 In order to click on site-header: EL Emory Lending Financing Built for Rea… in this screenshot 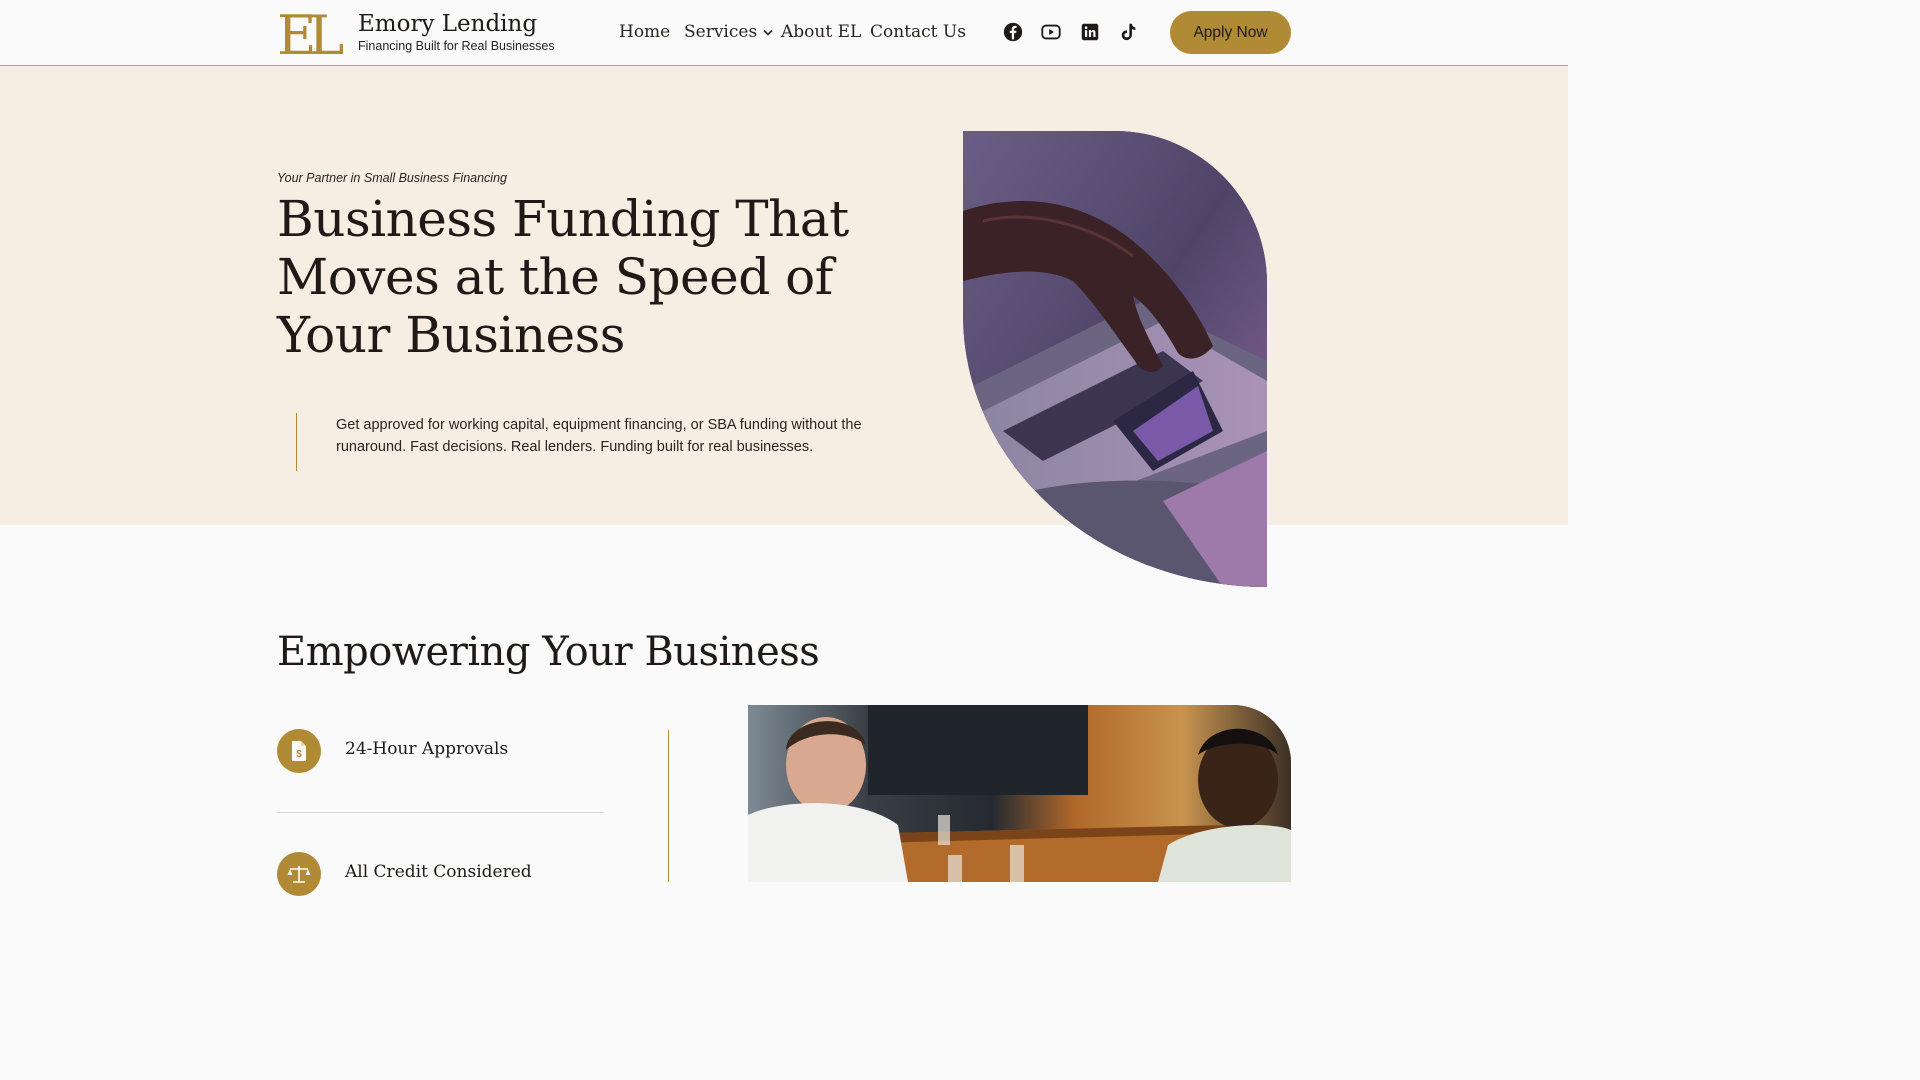, I will do `click(784, 33)`.